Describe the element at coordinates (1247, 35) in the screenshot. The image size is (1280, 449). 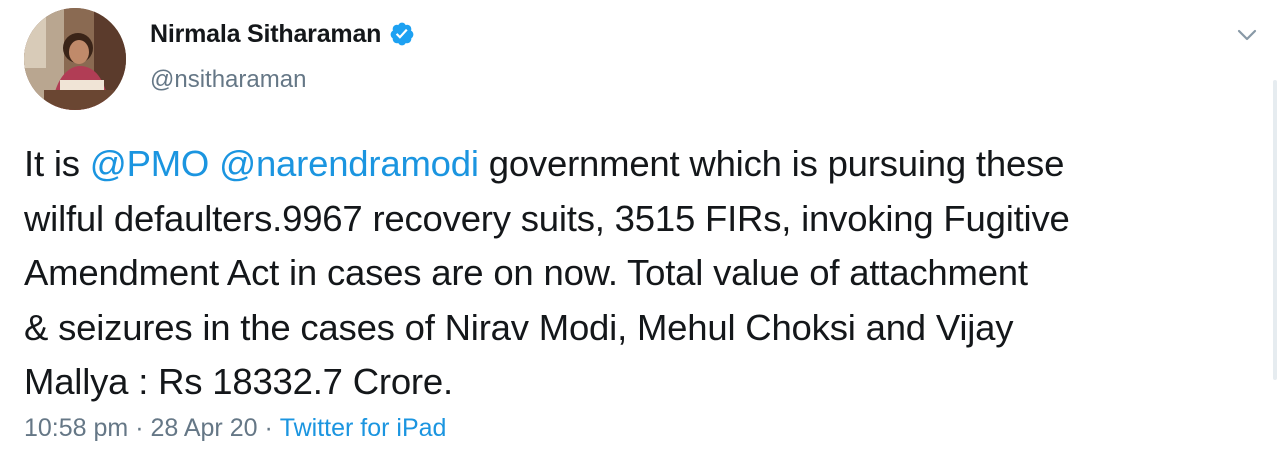
I see `chevron-down-icon` at that location.